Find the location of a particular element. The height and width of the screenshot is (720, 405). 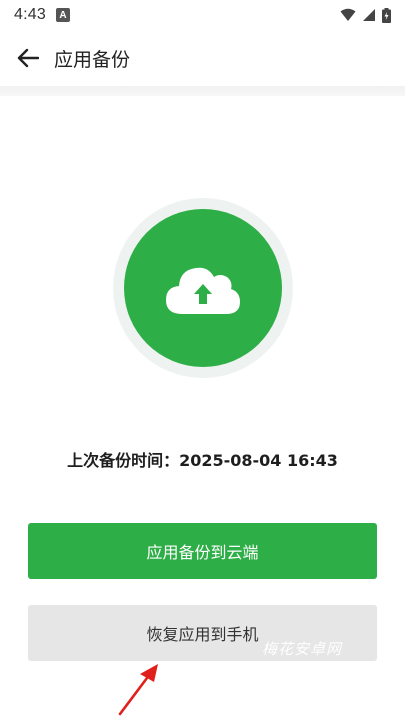

wifi-icon is located at coordinates (348, 14).